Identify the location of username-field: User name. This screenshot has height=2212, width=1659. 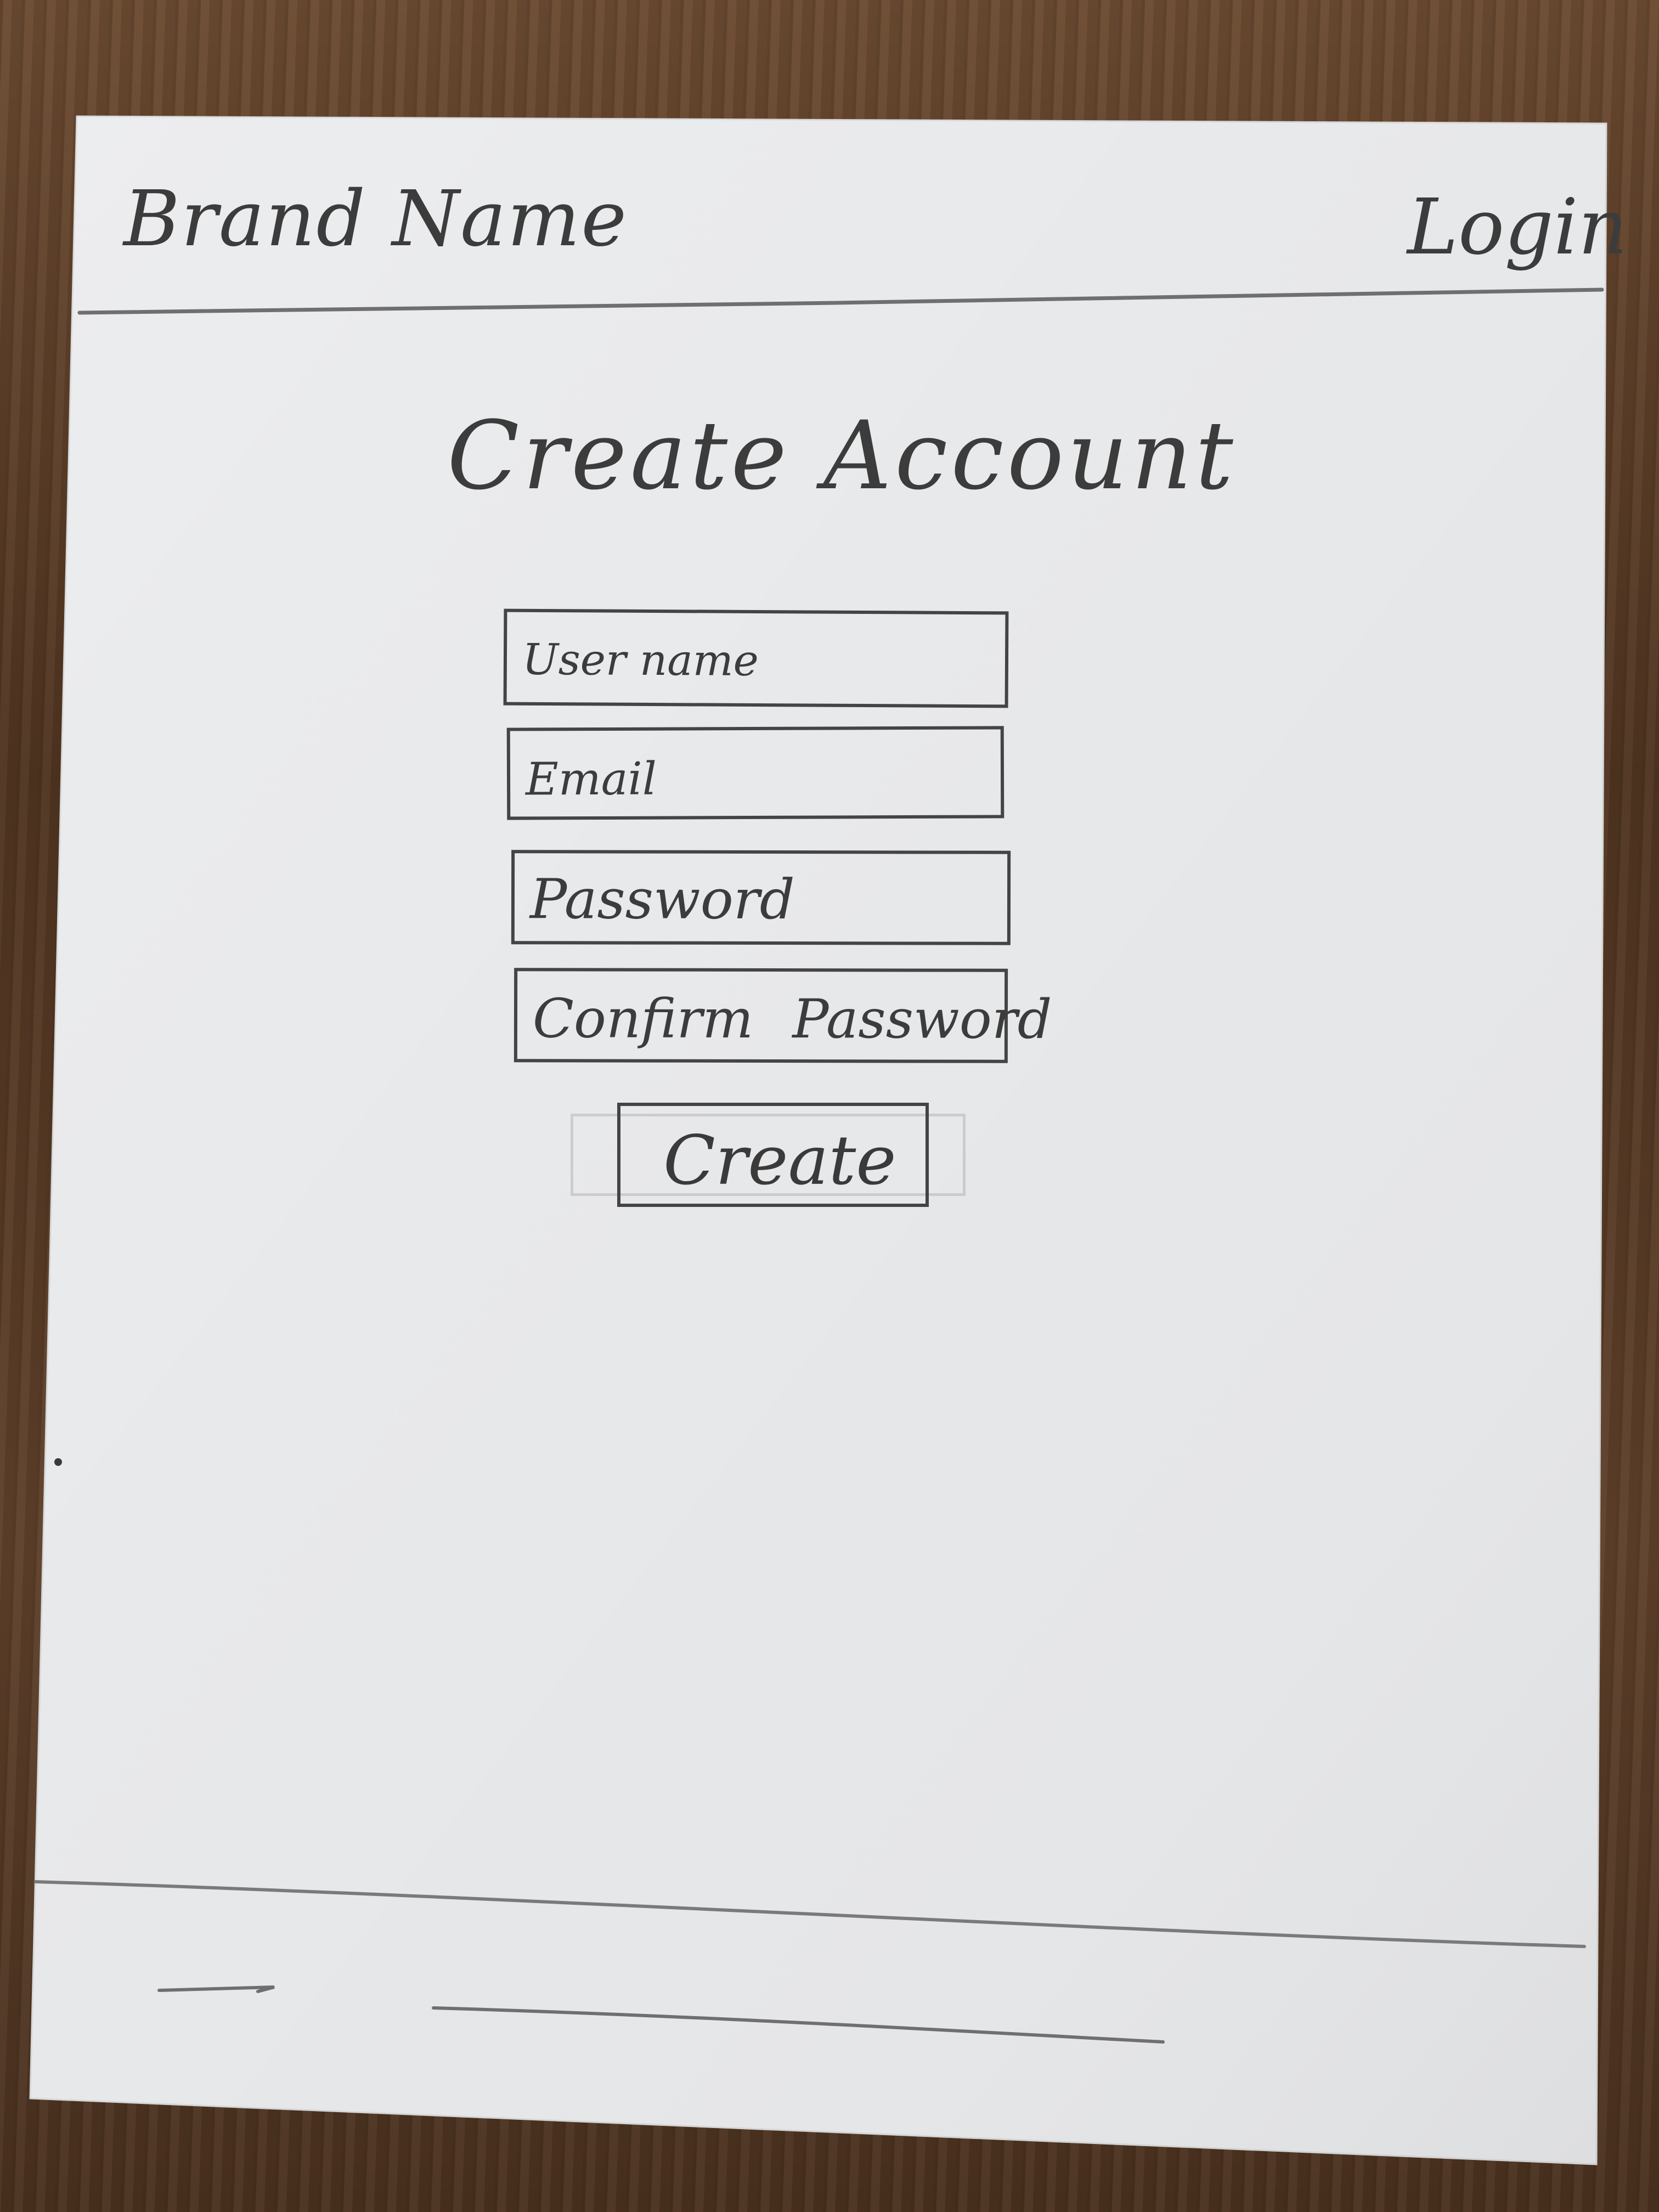
(756, 658).